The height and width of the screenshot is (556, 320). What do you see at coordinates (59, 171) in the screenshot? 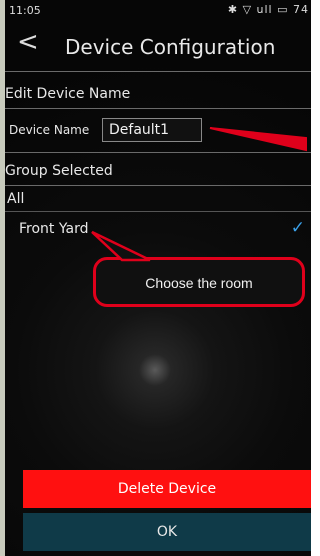
I see `group-selected-heading: Group Selected` at bounding box center [59, 171].